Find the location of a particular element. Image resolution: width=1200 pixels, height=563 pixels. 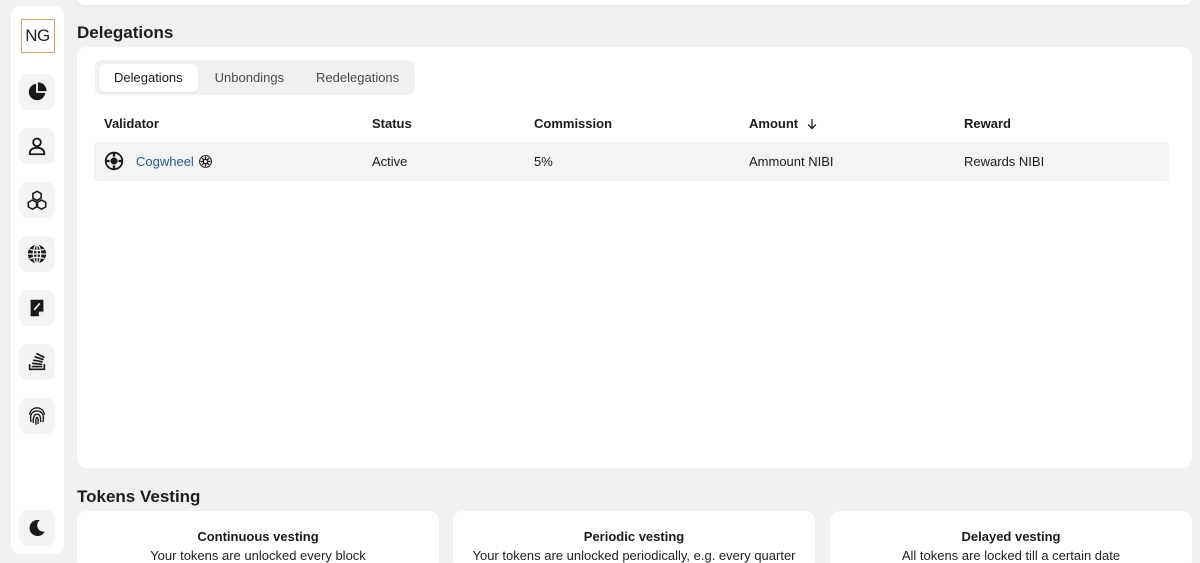

column-header-reward: Reward is located at coordinates (987, 123).